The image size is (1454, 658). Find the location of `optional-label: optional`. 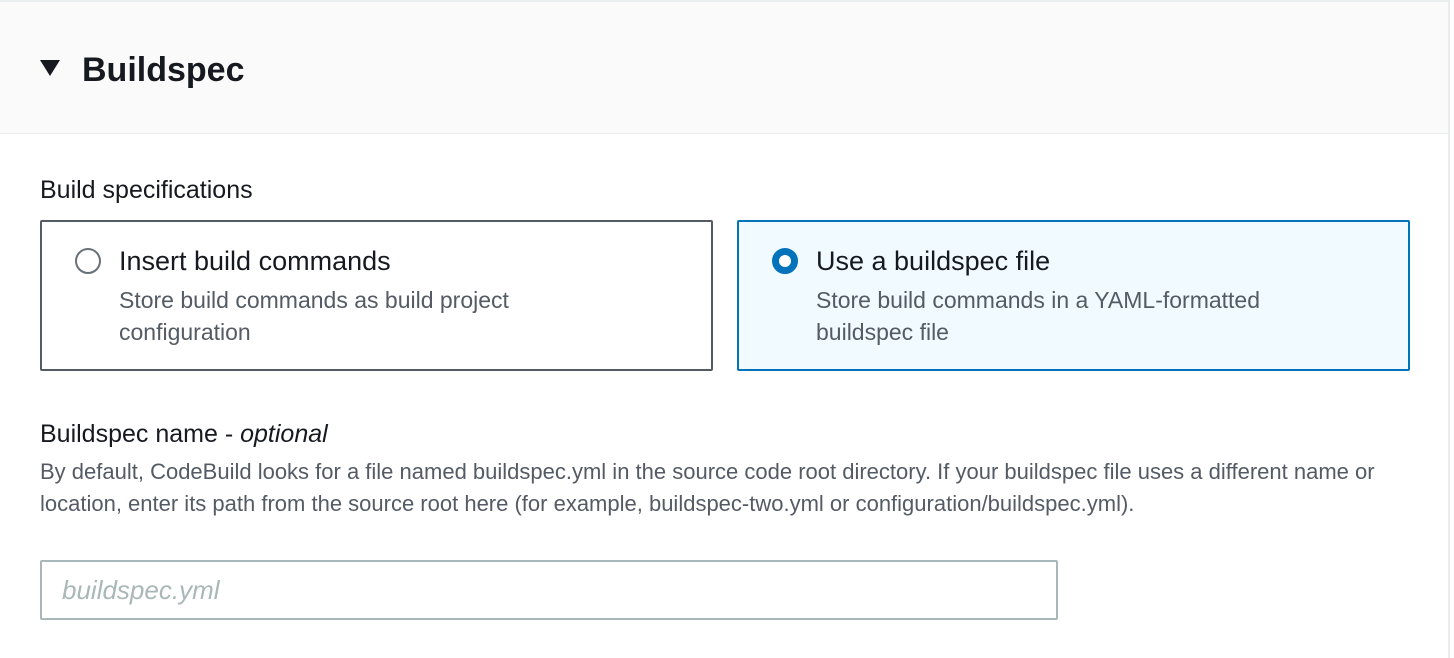

optional-label: optional is located at coordinates (284, 434).